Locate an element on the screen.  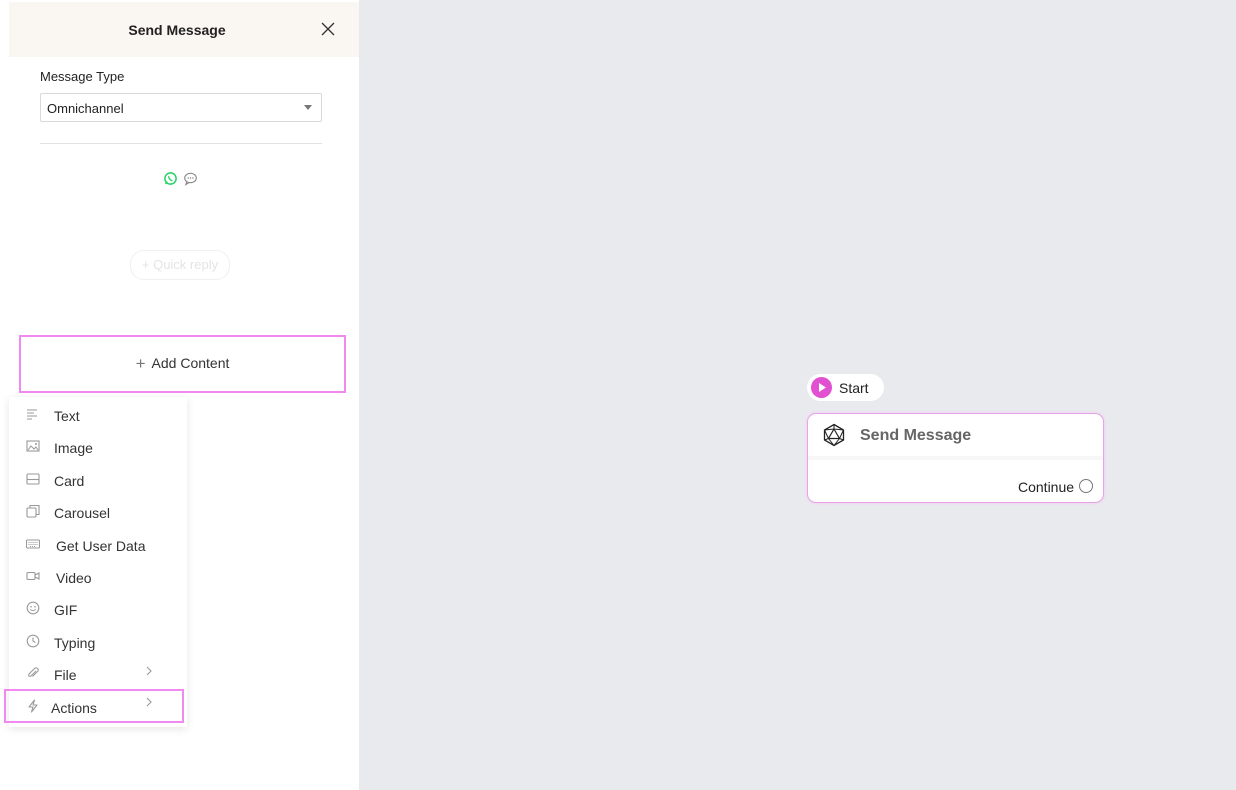
carousel-icon is located at coordinates (33, 511).